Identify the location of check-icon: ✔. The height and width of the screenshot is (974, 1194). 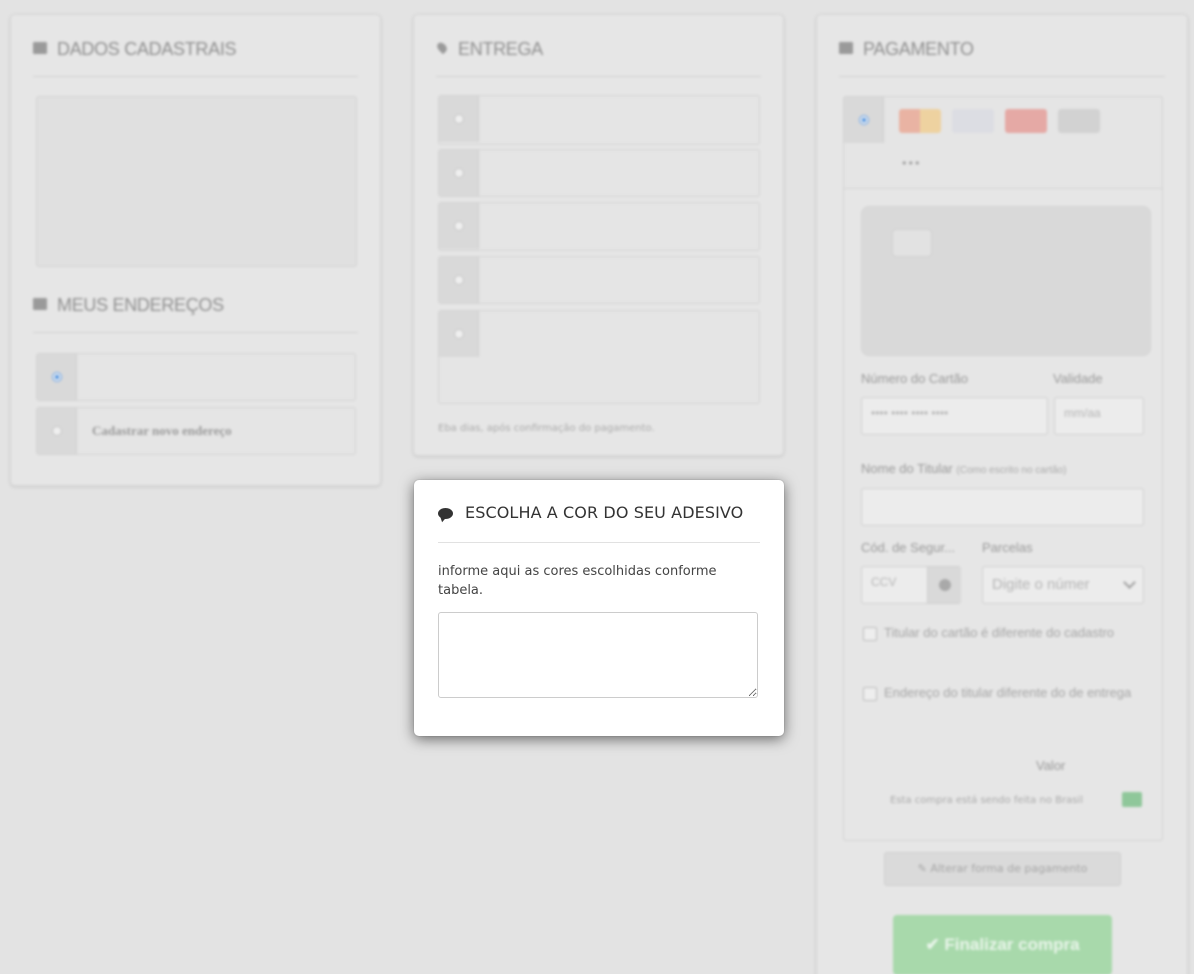
(935, 944).